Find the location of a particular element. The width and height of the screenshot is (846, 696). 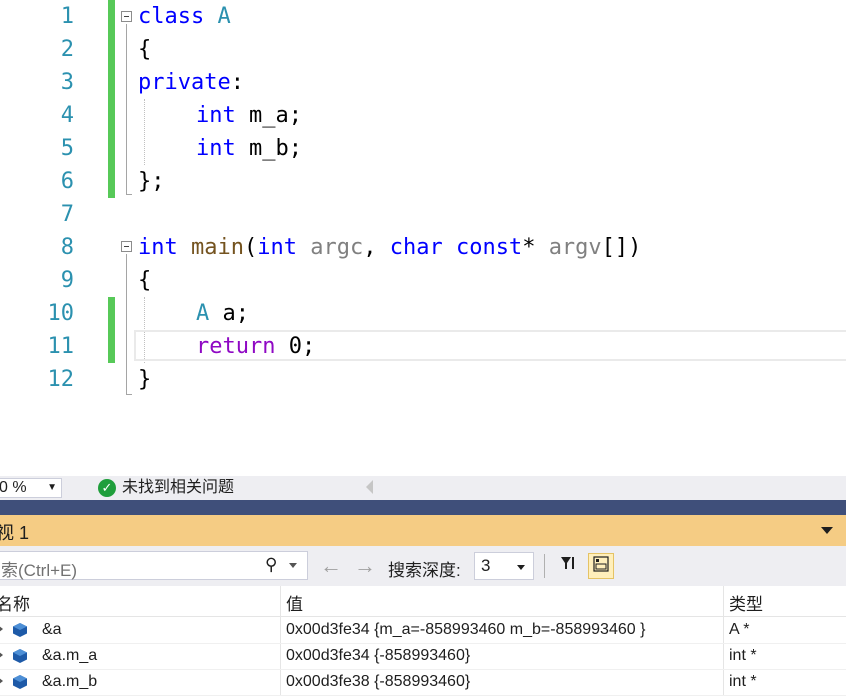

check-circle-icon: ✓ is located at coordinates (107, 488).